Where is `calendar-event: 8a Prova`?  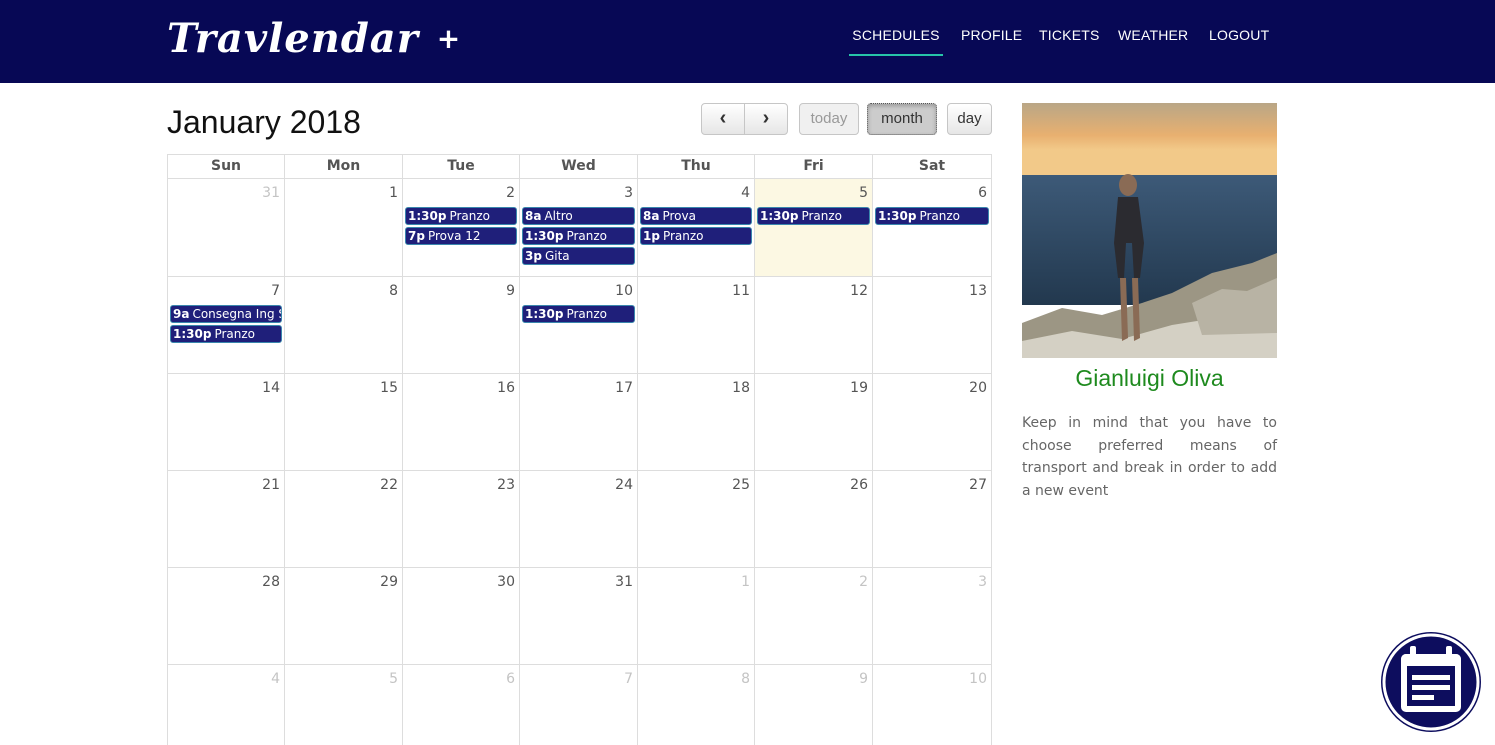 calendar-event: 8a Prova is located at coordinates (696, 216).